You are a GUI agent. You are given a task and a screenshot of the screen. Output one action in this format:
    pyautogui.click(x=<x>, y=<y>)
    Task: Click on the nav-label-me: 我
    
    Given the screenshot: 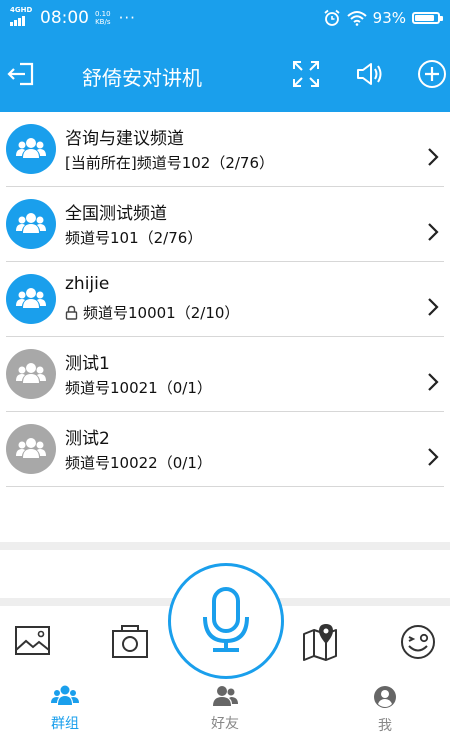 What is the action you would take?
    pyautogui.click(x=385, y=726)
    